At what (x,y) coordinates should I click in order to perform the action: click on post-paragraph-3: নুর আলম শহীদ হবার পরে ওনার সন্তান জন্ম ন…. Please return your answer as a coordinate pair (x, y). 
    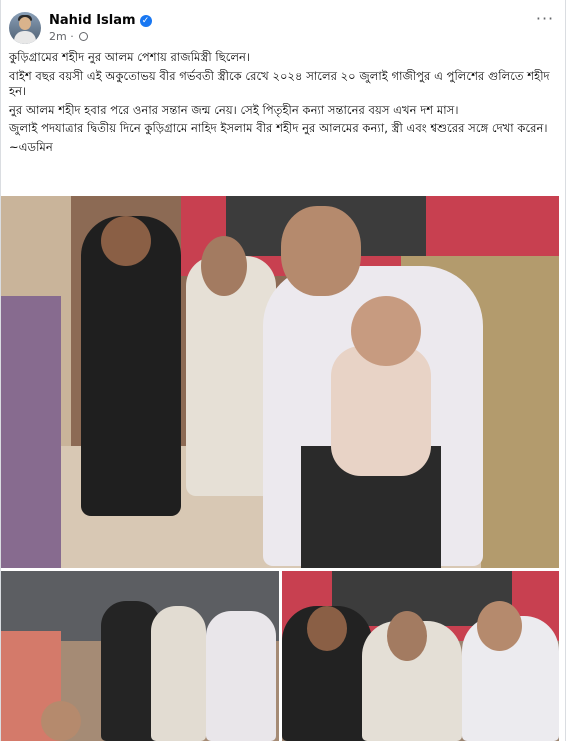
    Looking at the image, I should click on (234, 109).